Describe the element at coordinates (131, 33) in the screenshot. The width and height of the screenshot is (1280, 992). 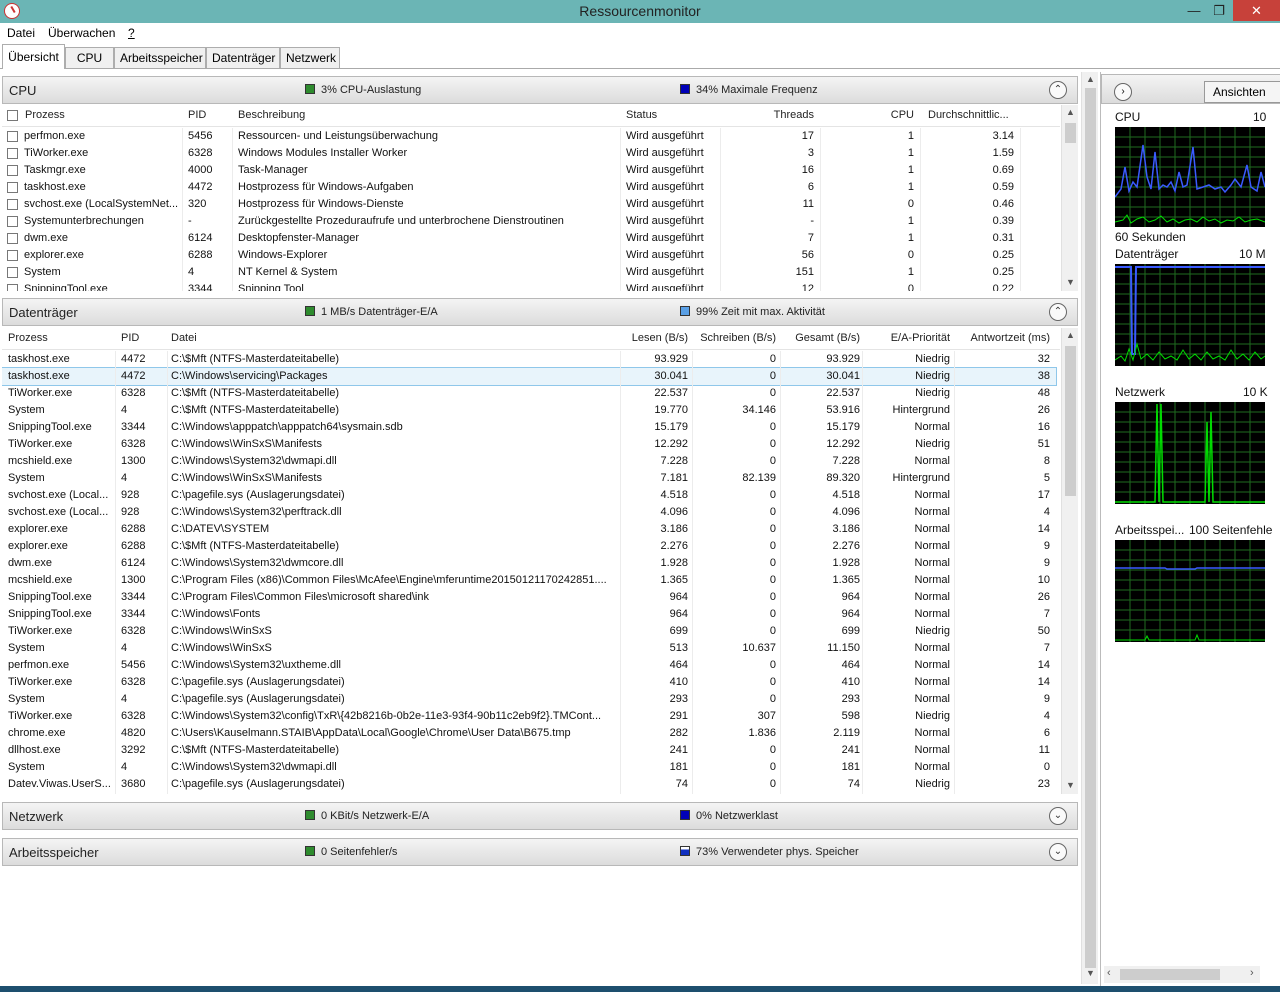
I see `menu-help: ?` at that location.